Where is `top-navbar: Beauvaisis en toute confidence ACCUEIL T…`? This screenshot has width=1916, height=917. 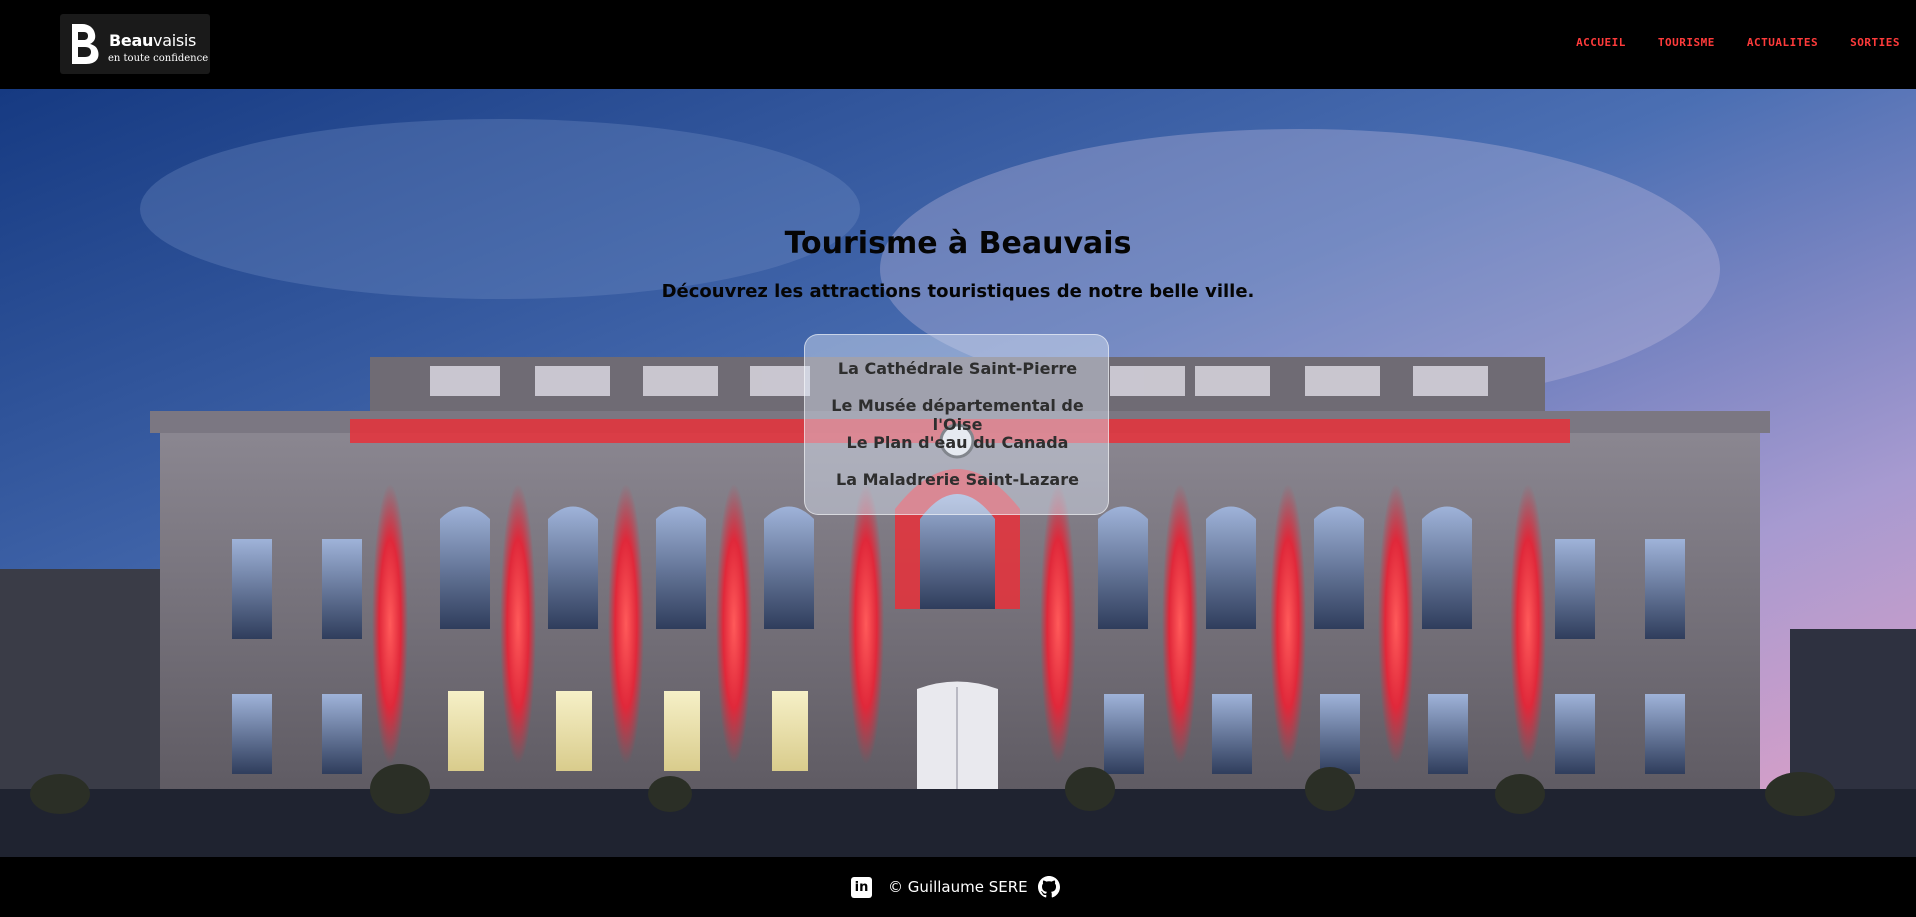
top-navbar: Beauvaisis en toute confidence ACCUEIL T… is located at coordinates (958, 44).